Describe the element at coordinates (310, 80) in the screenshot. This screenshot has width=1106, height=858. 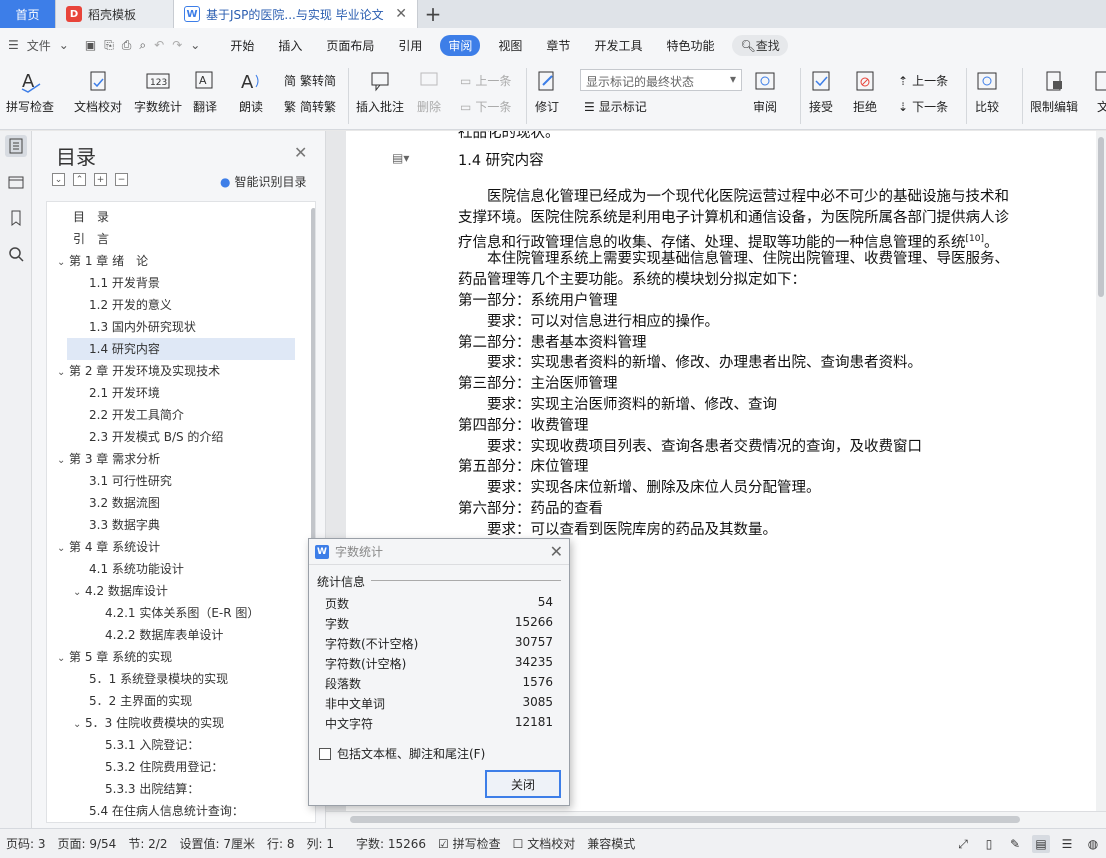
I see `trad-to-simp-button: 简繁转简` at that location.